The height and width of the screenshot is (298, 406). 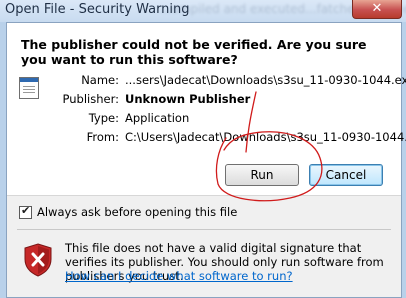 What do you see at coordinates (262, 175) in the screenshot?
I see `run-button: Run` at bounding box center [262, 175].